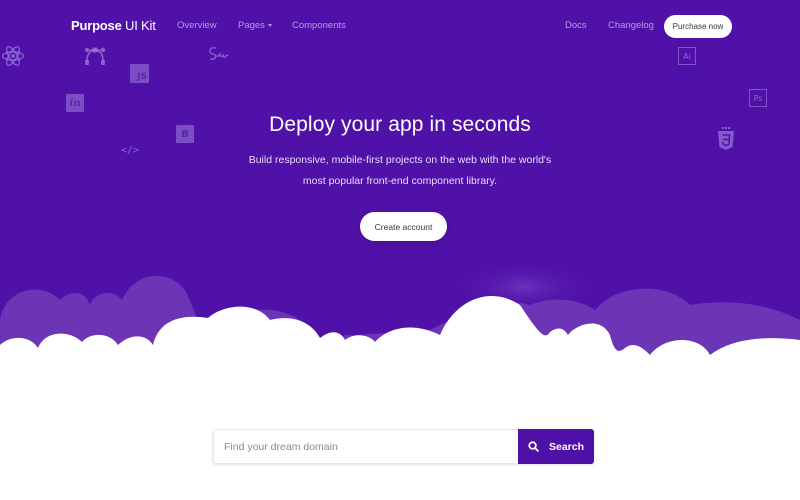  Describe the element at coordinates (576, 25) in the screenshot. I see `nav-docs: Docs` at that location.